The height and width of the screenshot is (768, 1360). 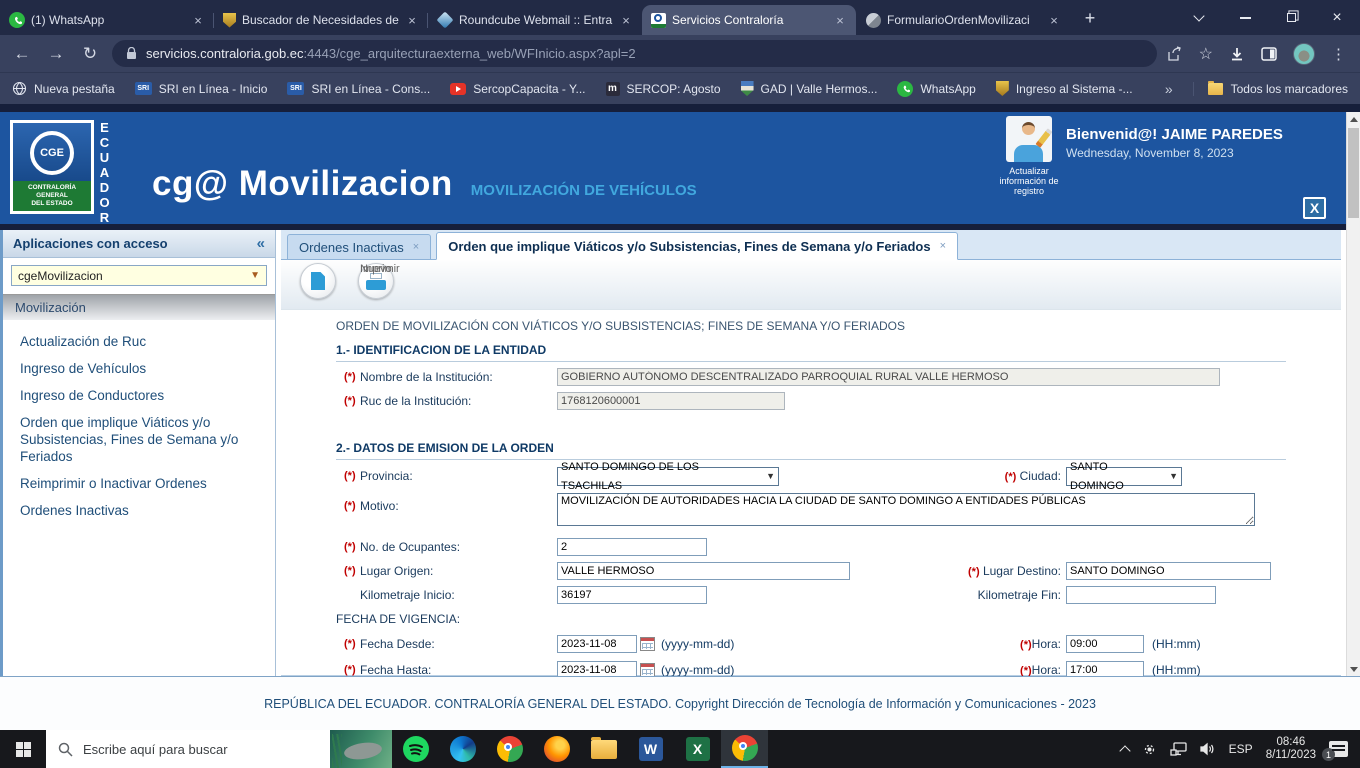 What do you see at coordinates (1304, 53) in the screenshot?
I see `profile-avatar` at bounding box center [1304, 53].